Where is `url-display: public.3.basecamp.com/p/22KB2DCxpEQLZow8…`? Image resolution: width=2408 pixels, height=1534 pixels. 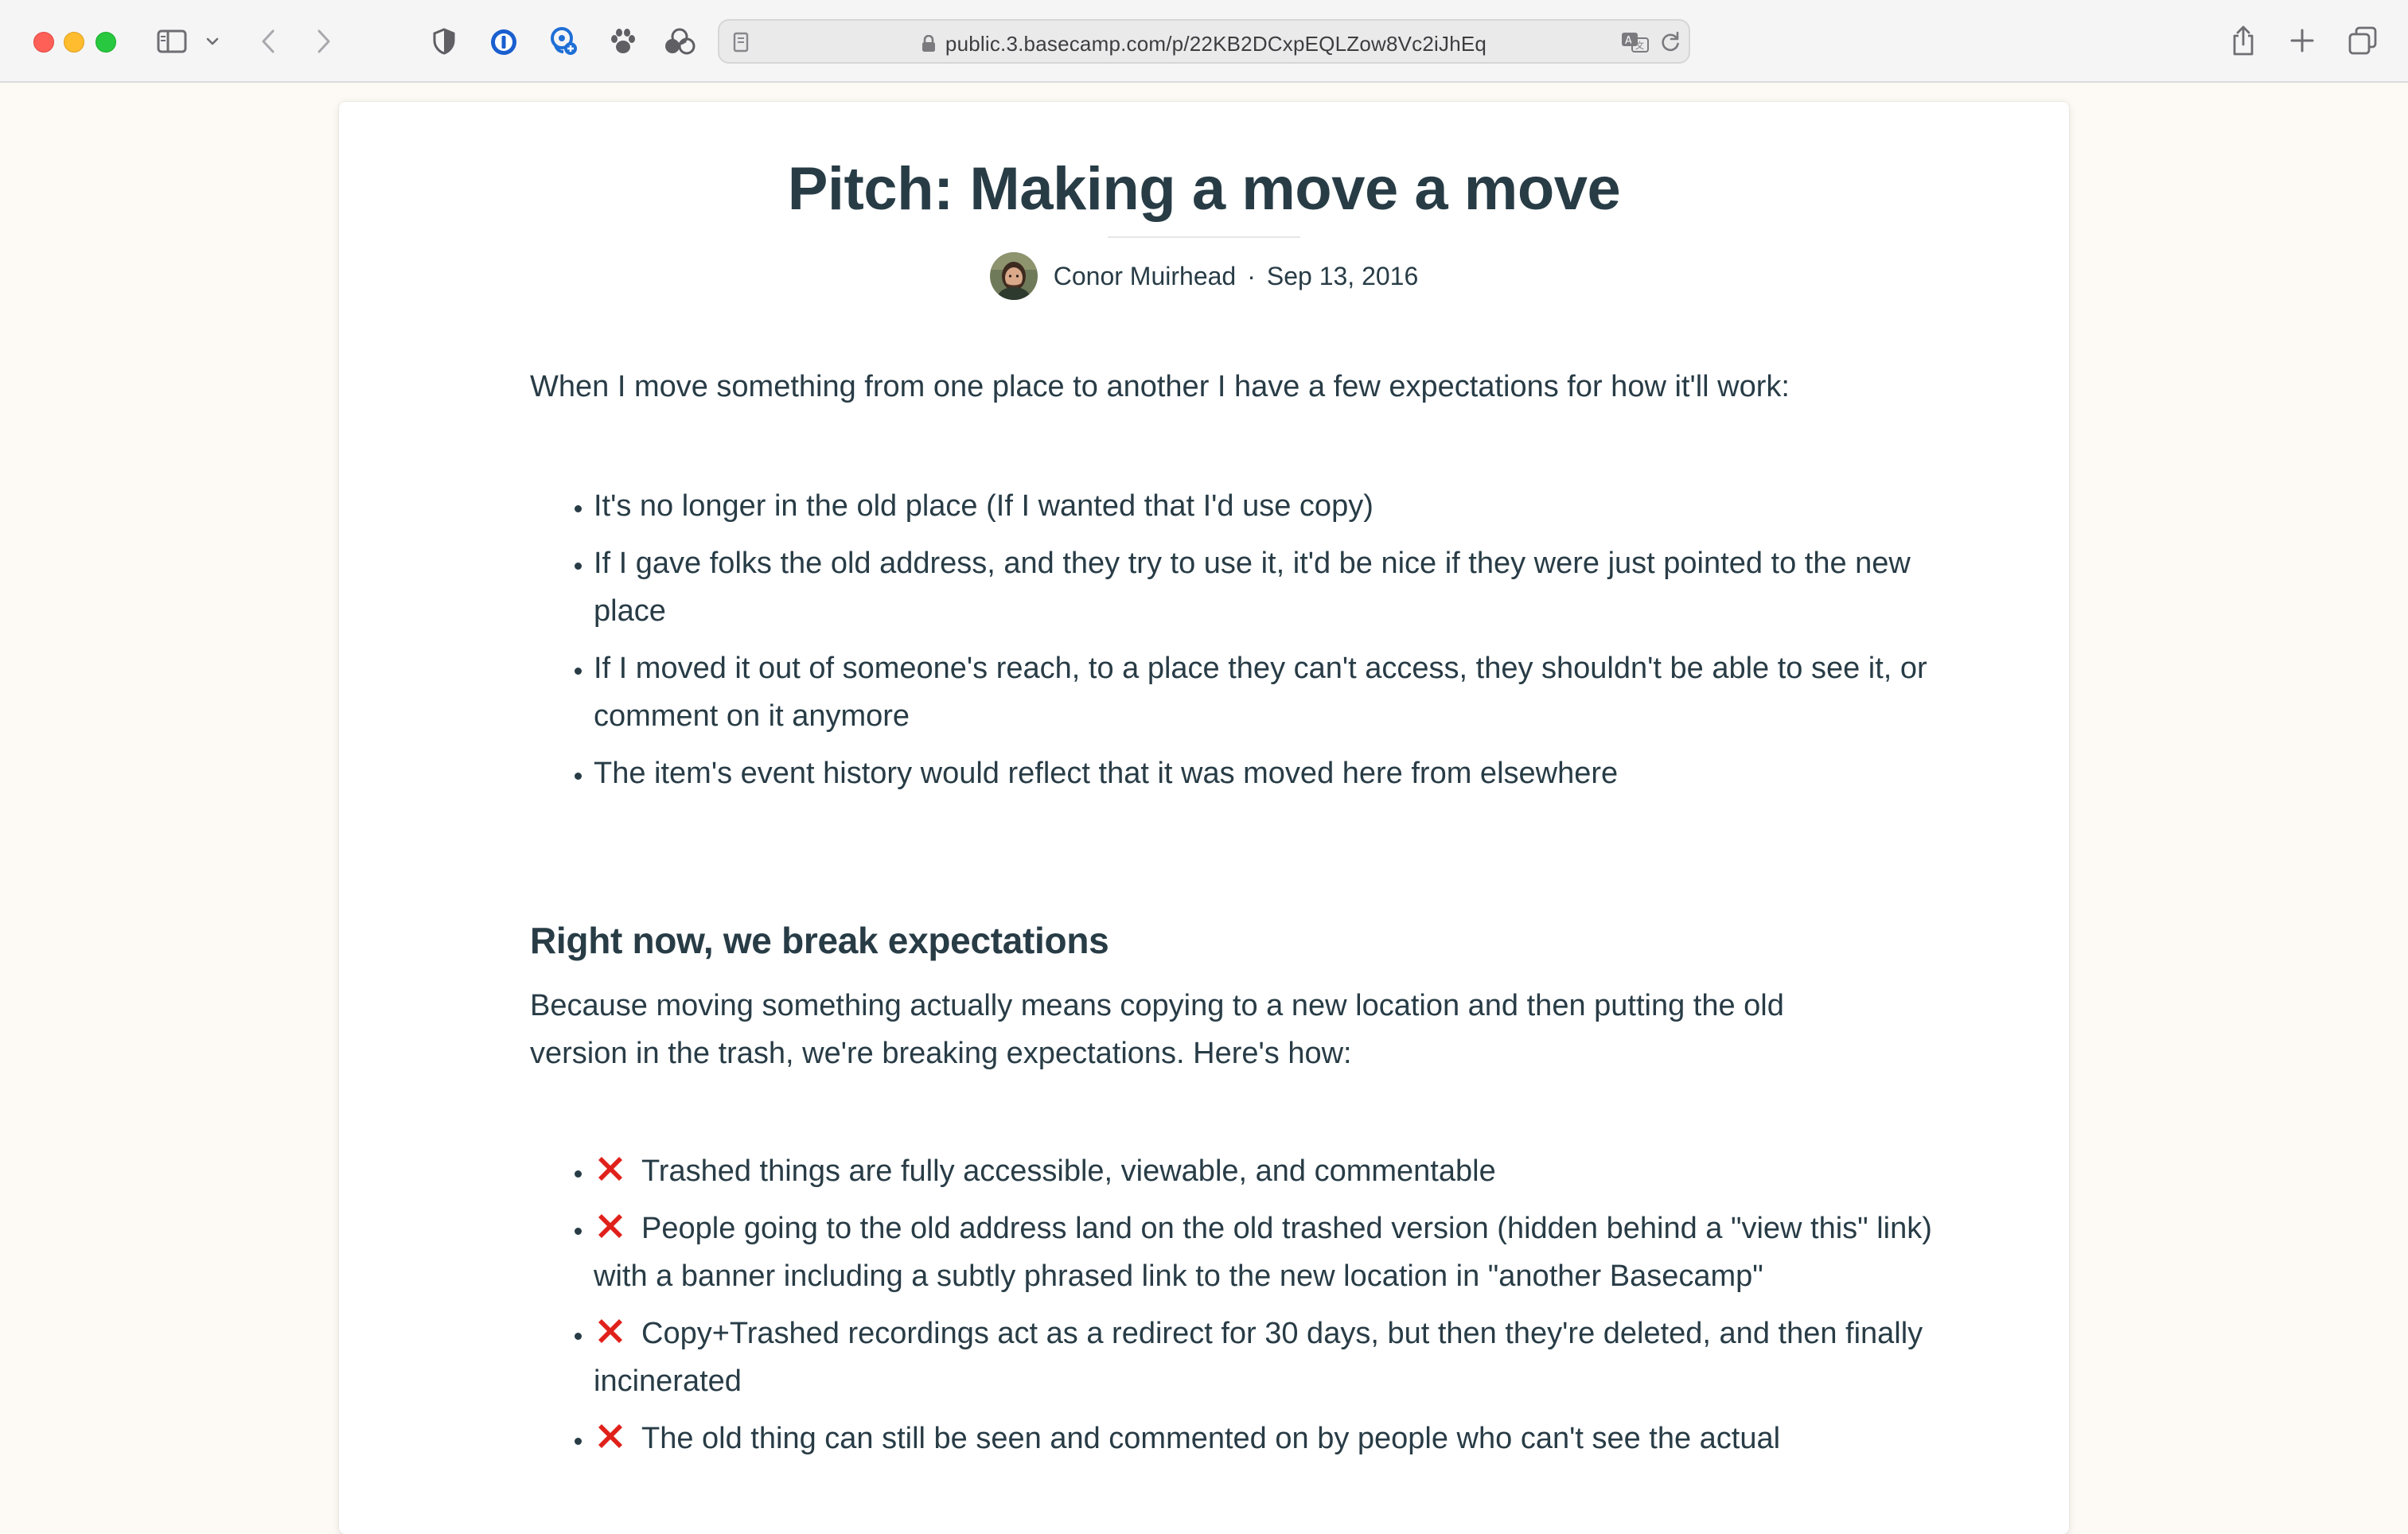 url-display: public.3.basecamp.com/p/22KB2DCxpEQLZow8… is located at coordinates (1204, 45).